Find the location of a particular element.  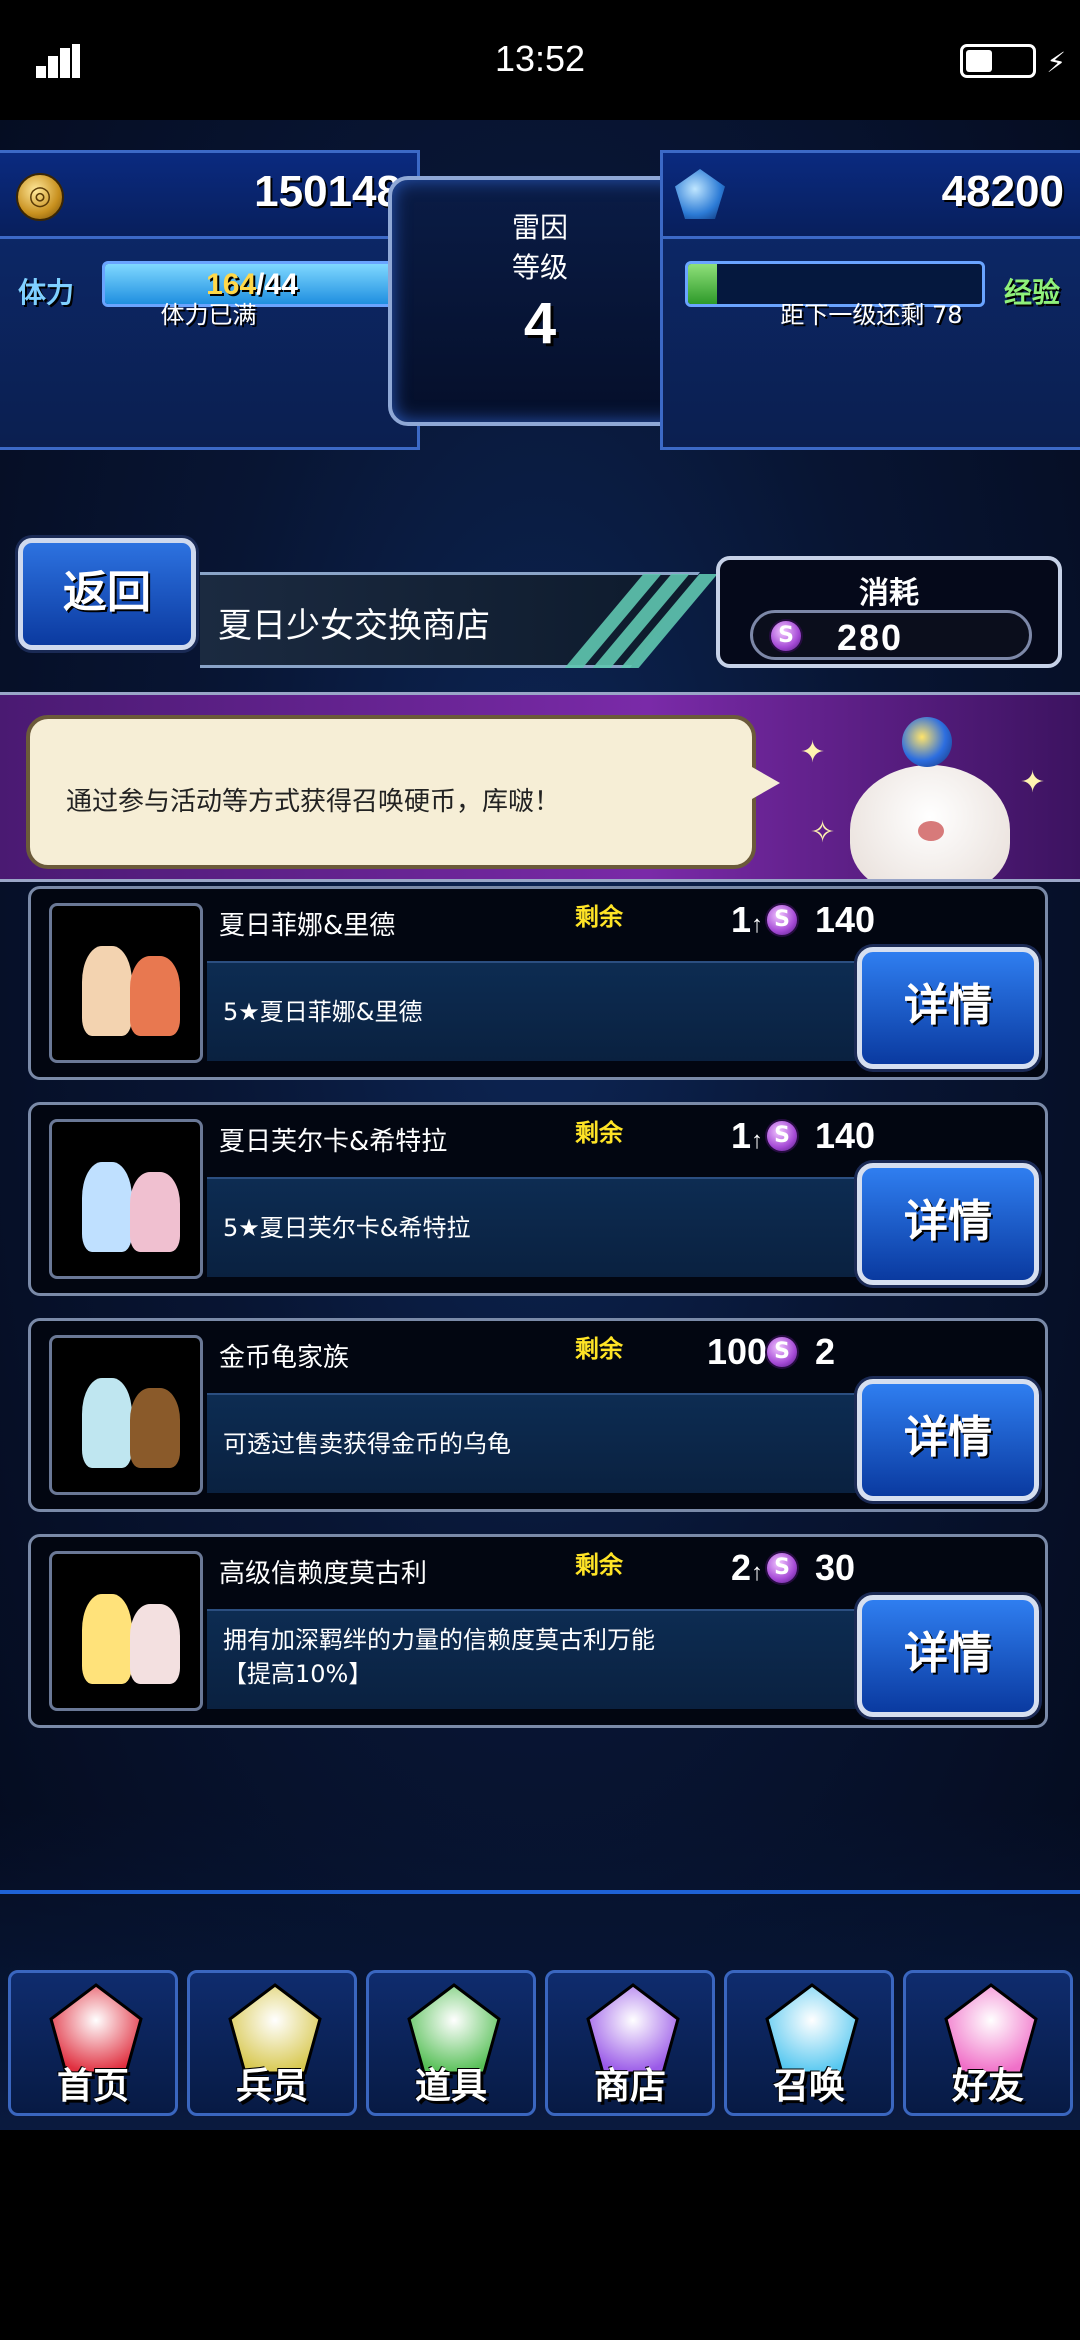

nav-tab-label: 商店 is located at coordinates (629, 2086).